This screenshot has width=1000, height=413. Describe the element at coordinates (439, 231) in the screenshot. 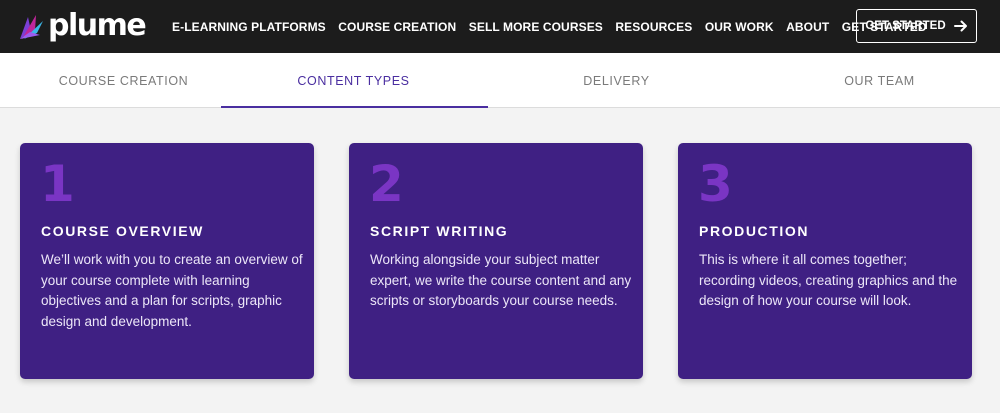

I see `step-title: SCRIPT WRITING` at that location.